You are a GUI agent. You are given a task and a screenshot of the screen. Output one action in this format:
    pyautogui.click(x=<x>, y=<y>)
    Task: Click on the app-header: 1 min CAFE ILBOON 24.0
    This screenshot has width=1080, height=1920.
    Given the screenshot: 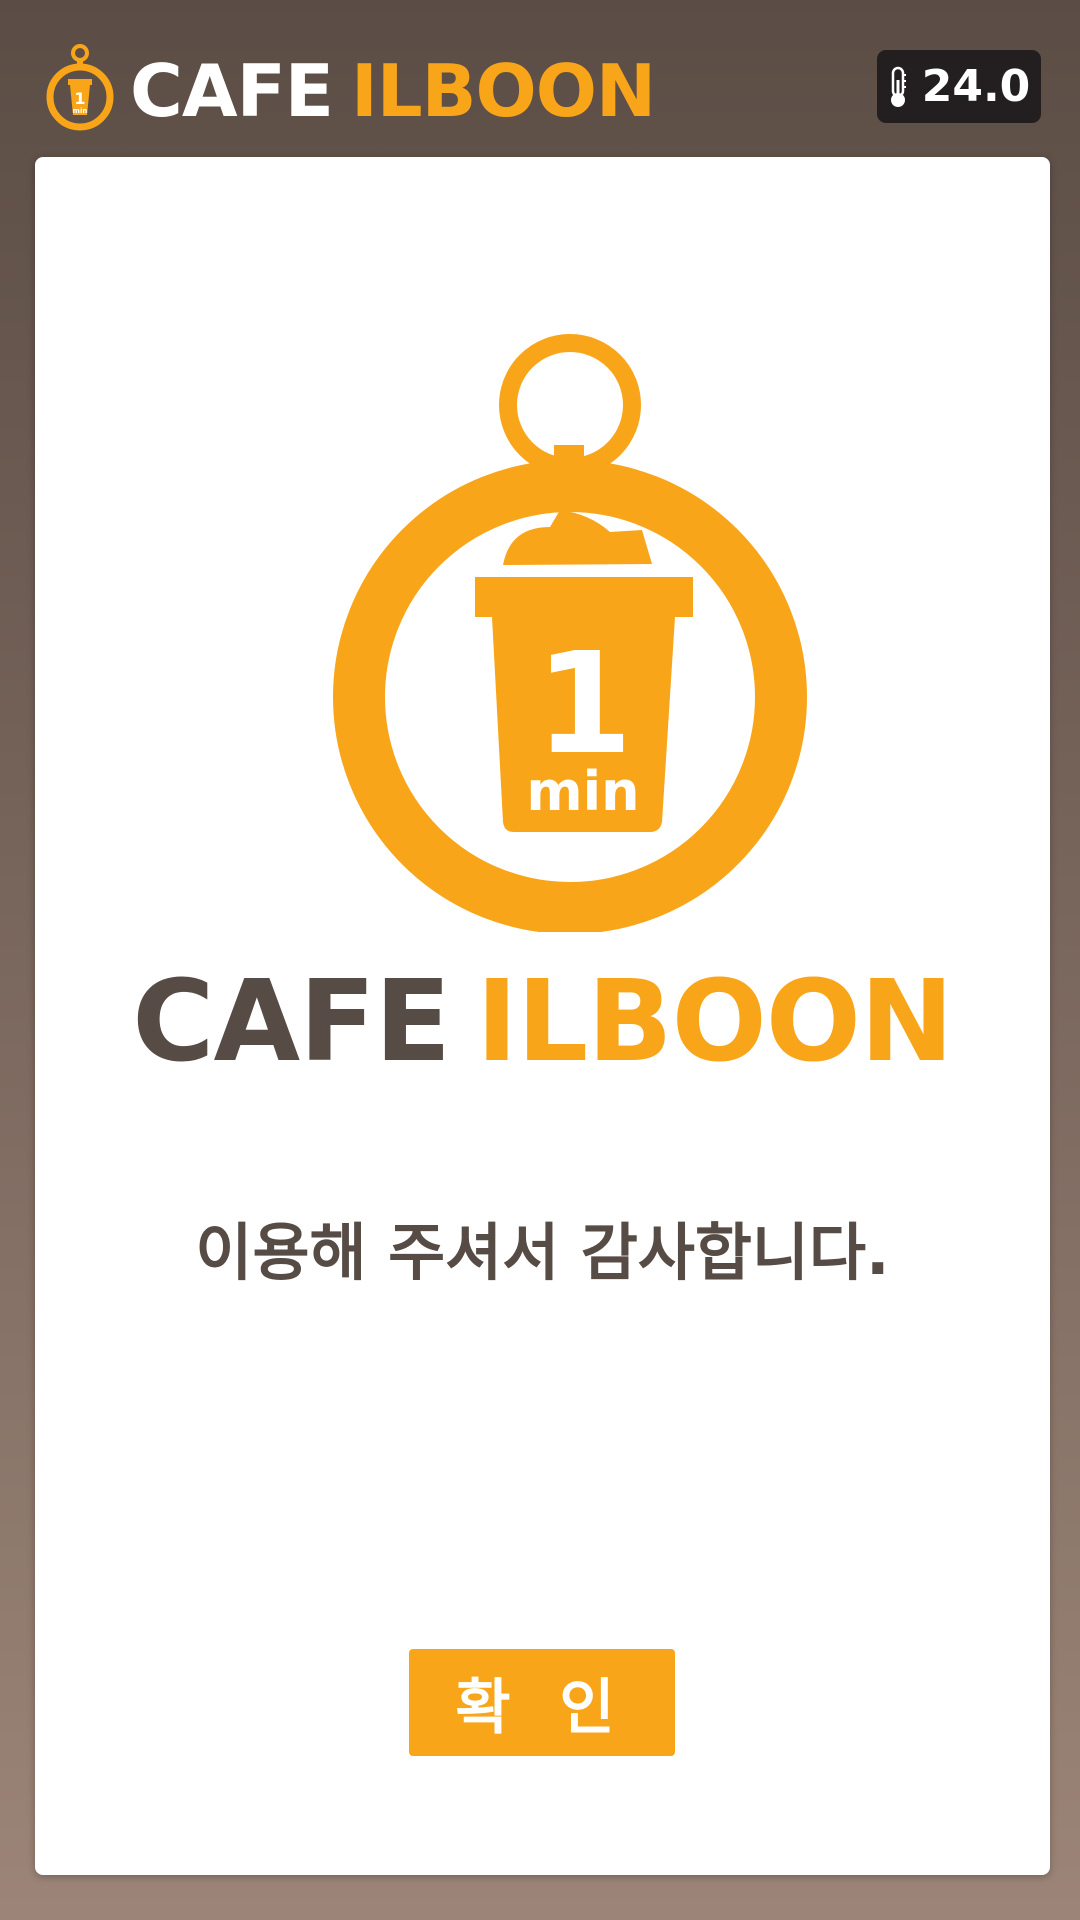 What is the action you would take?
    pyautogui.click(x=540, y=80)
    